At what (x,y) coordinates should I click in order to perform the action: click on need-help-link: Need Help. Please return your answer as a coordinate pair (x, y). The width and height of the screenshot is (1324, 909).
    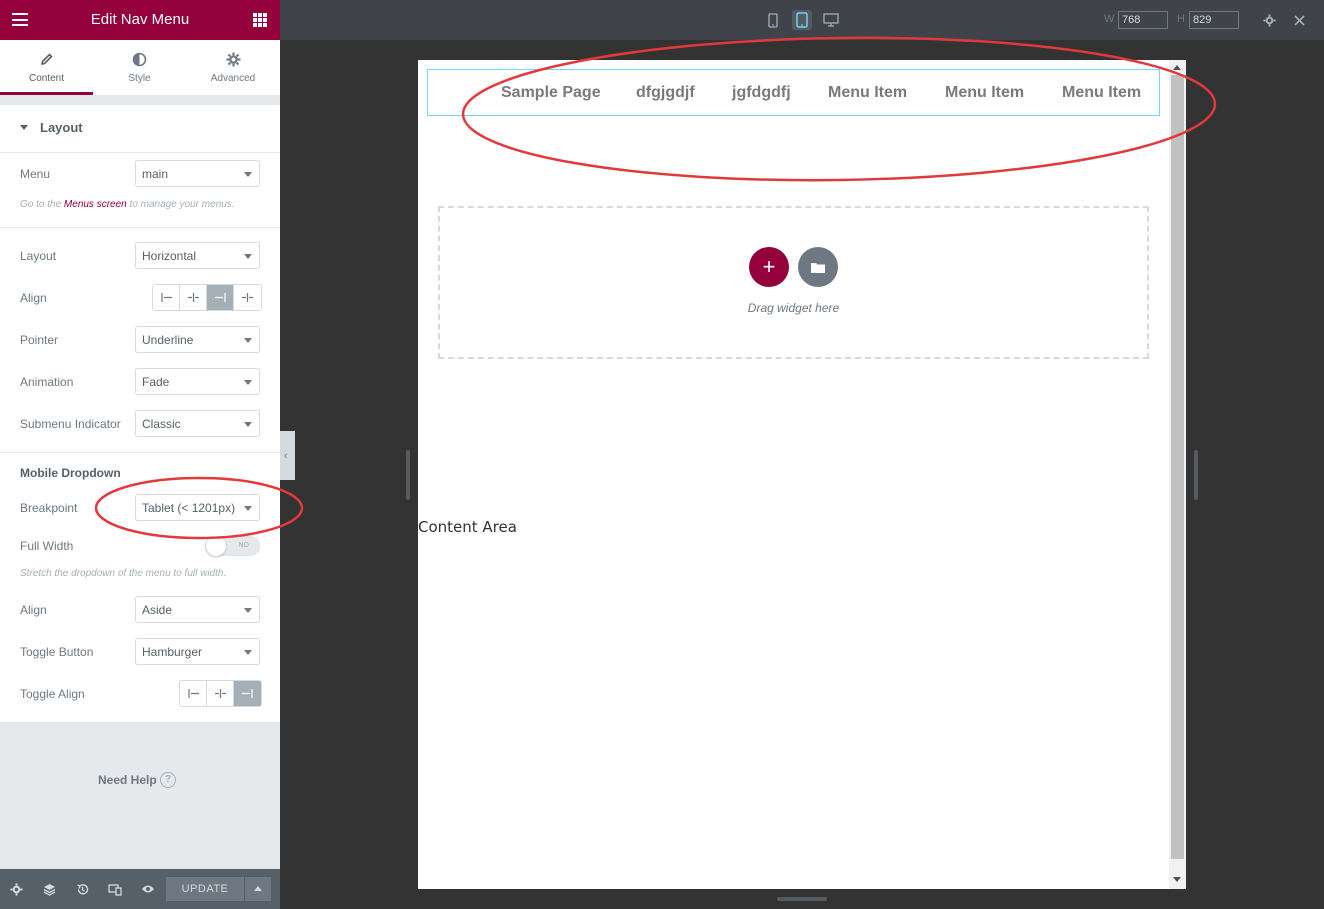
    Looking at the image, I should click on (127, 780).